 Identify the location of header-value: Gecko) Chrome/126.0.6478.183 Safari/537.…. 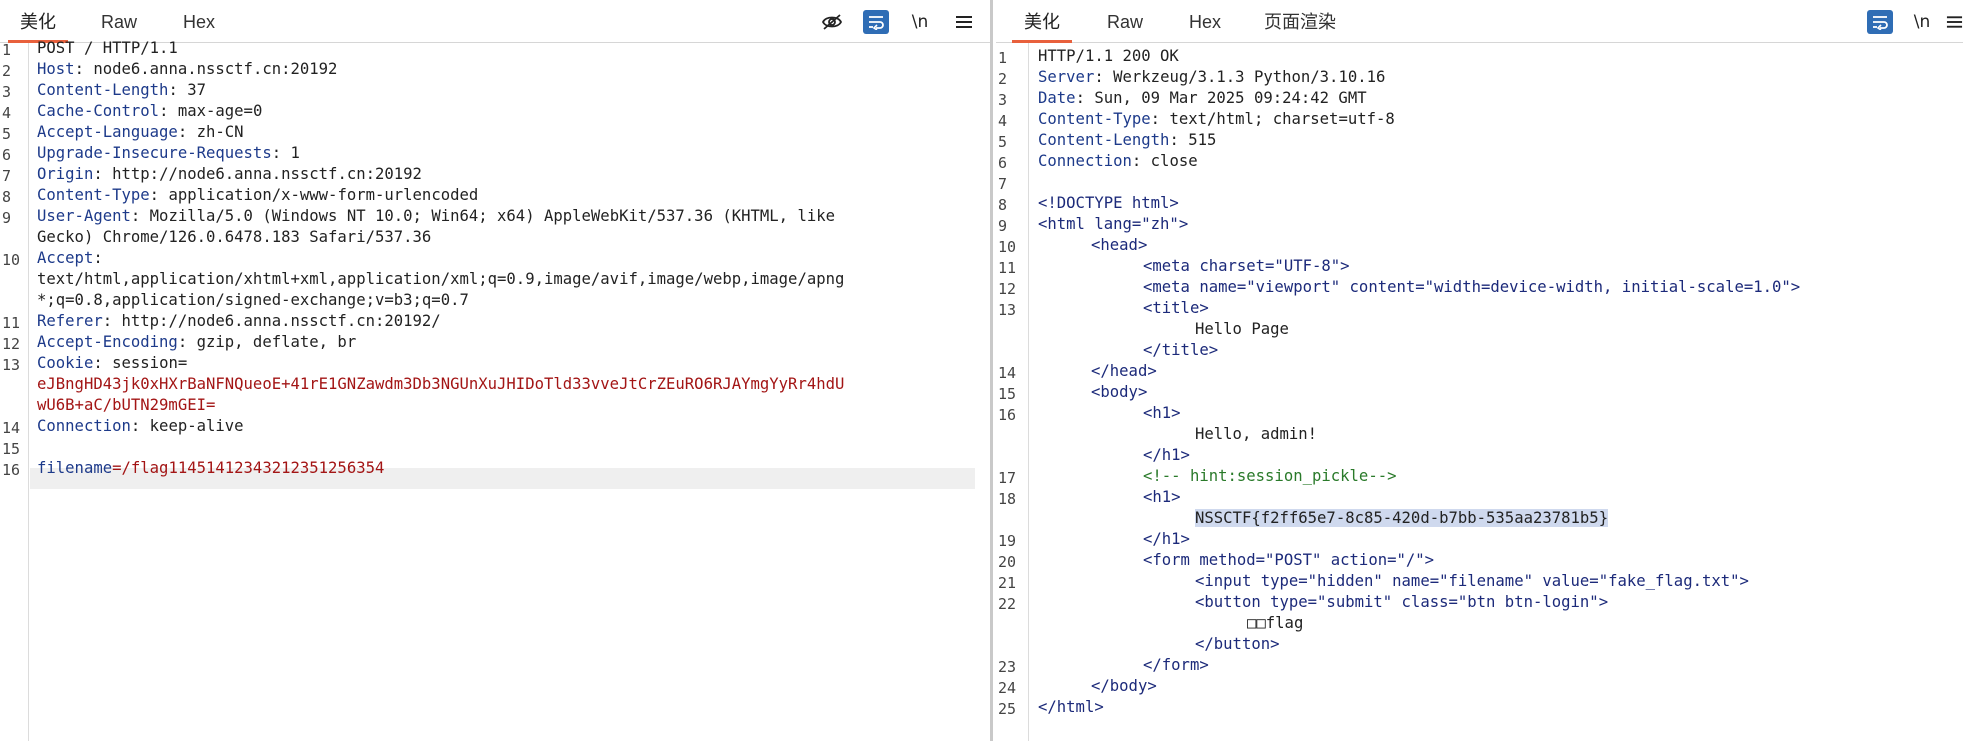
(234, 237).